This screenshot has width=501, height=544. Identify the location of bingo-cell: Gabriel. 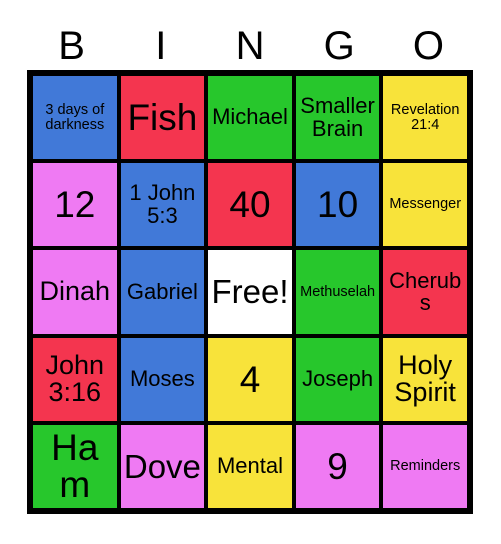
(162, 292).